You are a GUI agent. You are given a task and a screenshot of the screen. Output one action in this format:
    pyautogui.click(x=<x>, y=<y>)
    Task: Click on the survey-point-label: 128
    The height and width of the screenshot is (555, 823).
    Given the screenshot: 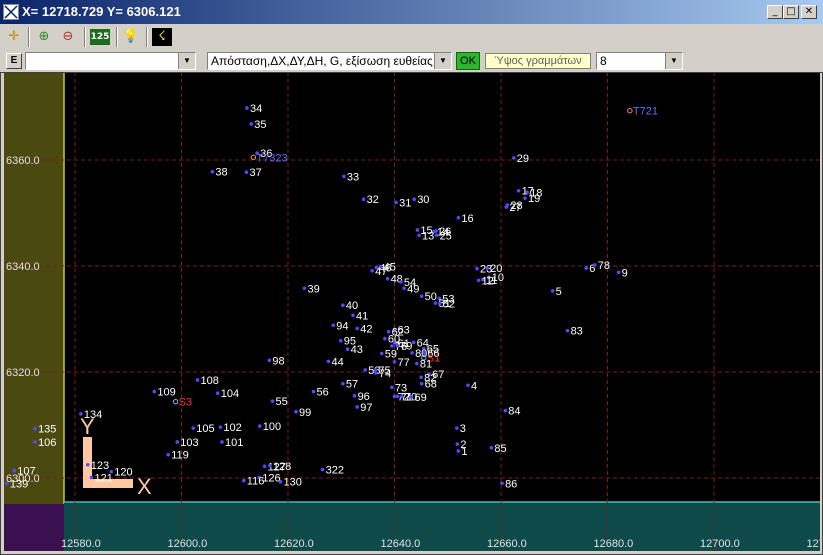 What is the action you would take?
    pyautogui.click(x=282, y=467)
    